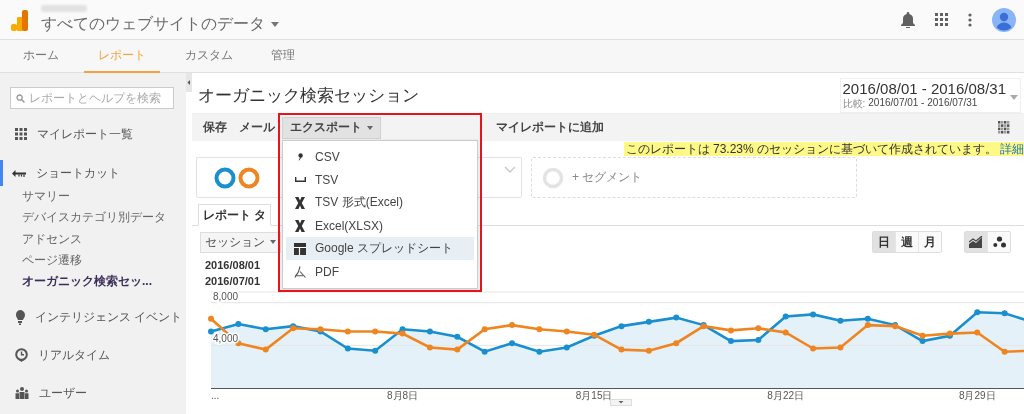  Describe the element at coordinates (308, 95) in the screenshot. I see `report-title: オーガニック検索セッション` at that location.